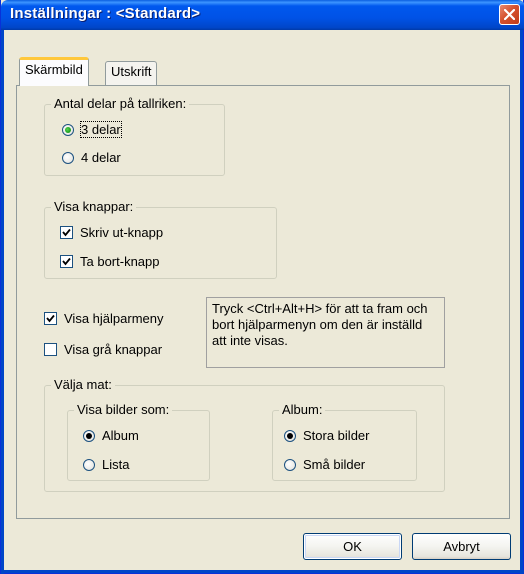 The image size is (524, 574). I want to click on radio-3-delar: 3 delar, so click(92, 129).